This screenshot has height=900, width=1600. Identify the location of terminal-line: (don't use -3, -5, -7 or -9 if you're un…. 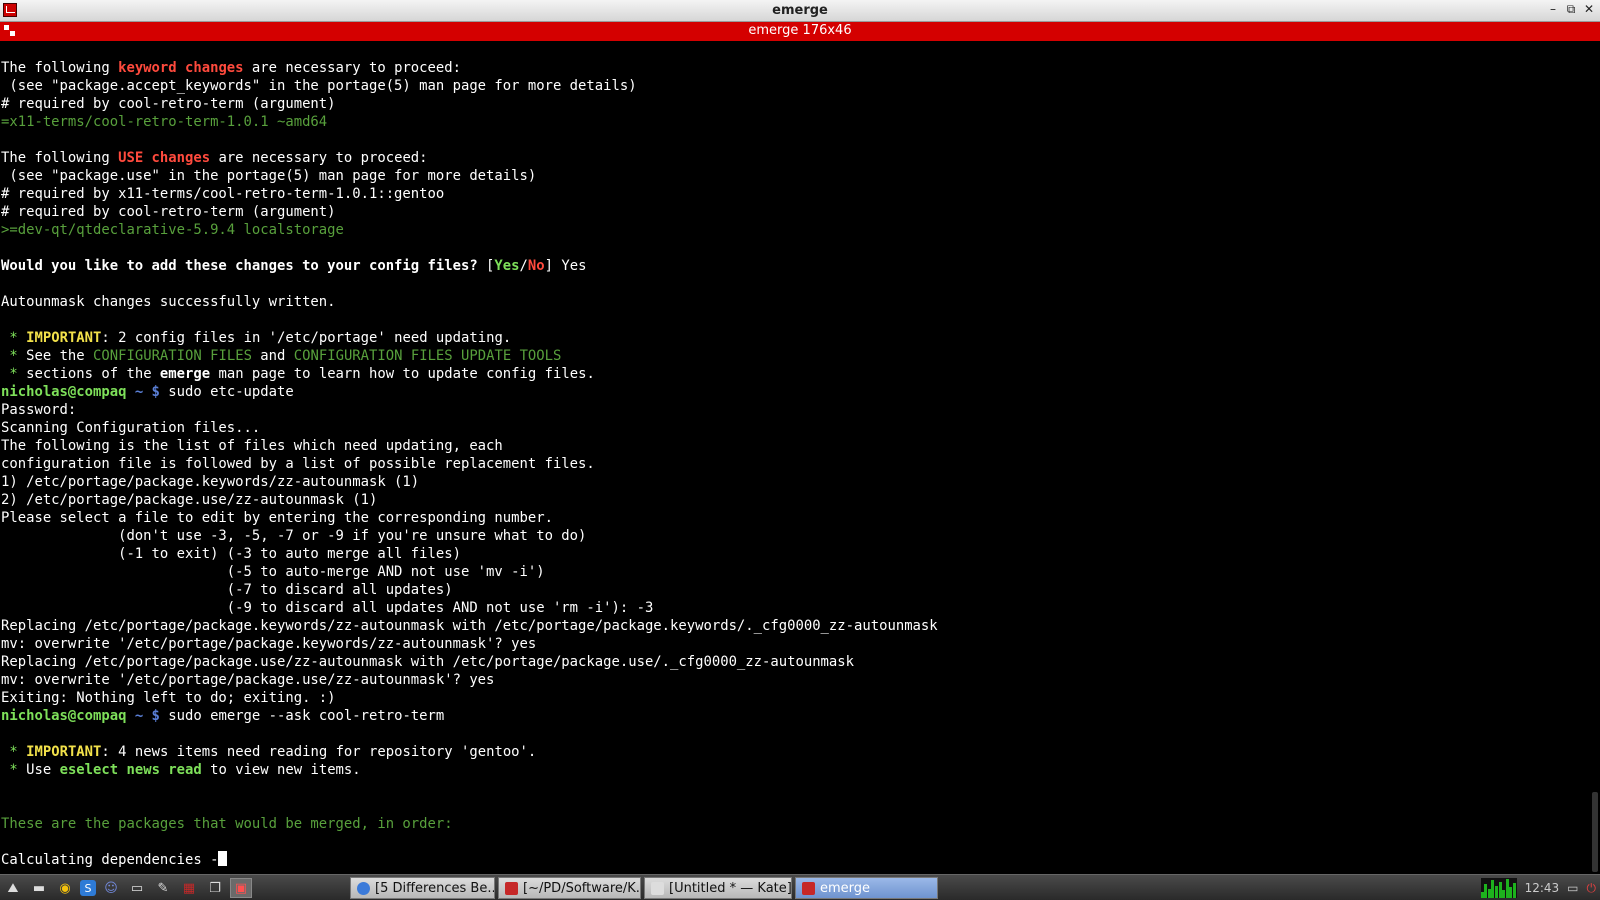
(294, 536).